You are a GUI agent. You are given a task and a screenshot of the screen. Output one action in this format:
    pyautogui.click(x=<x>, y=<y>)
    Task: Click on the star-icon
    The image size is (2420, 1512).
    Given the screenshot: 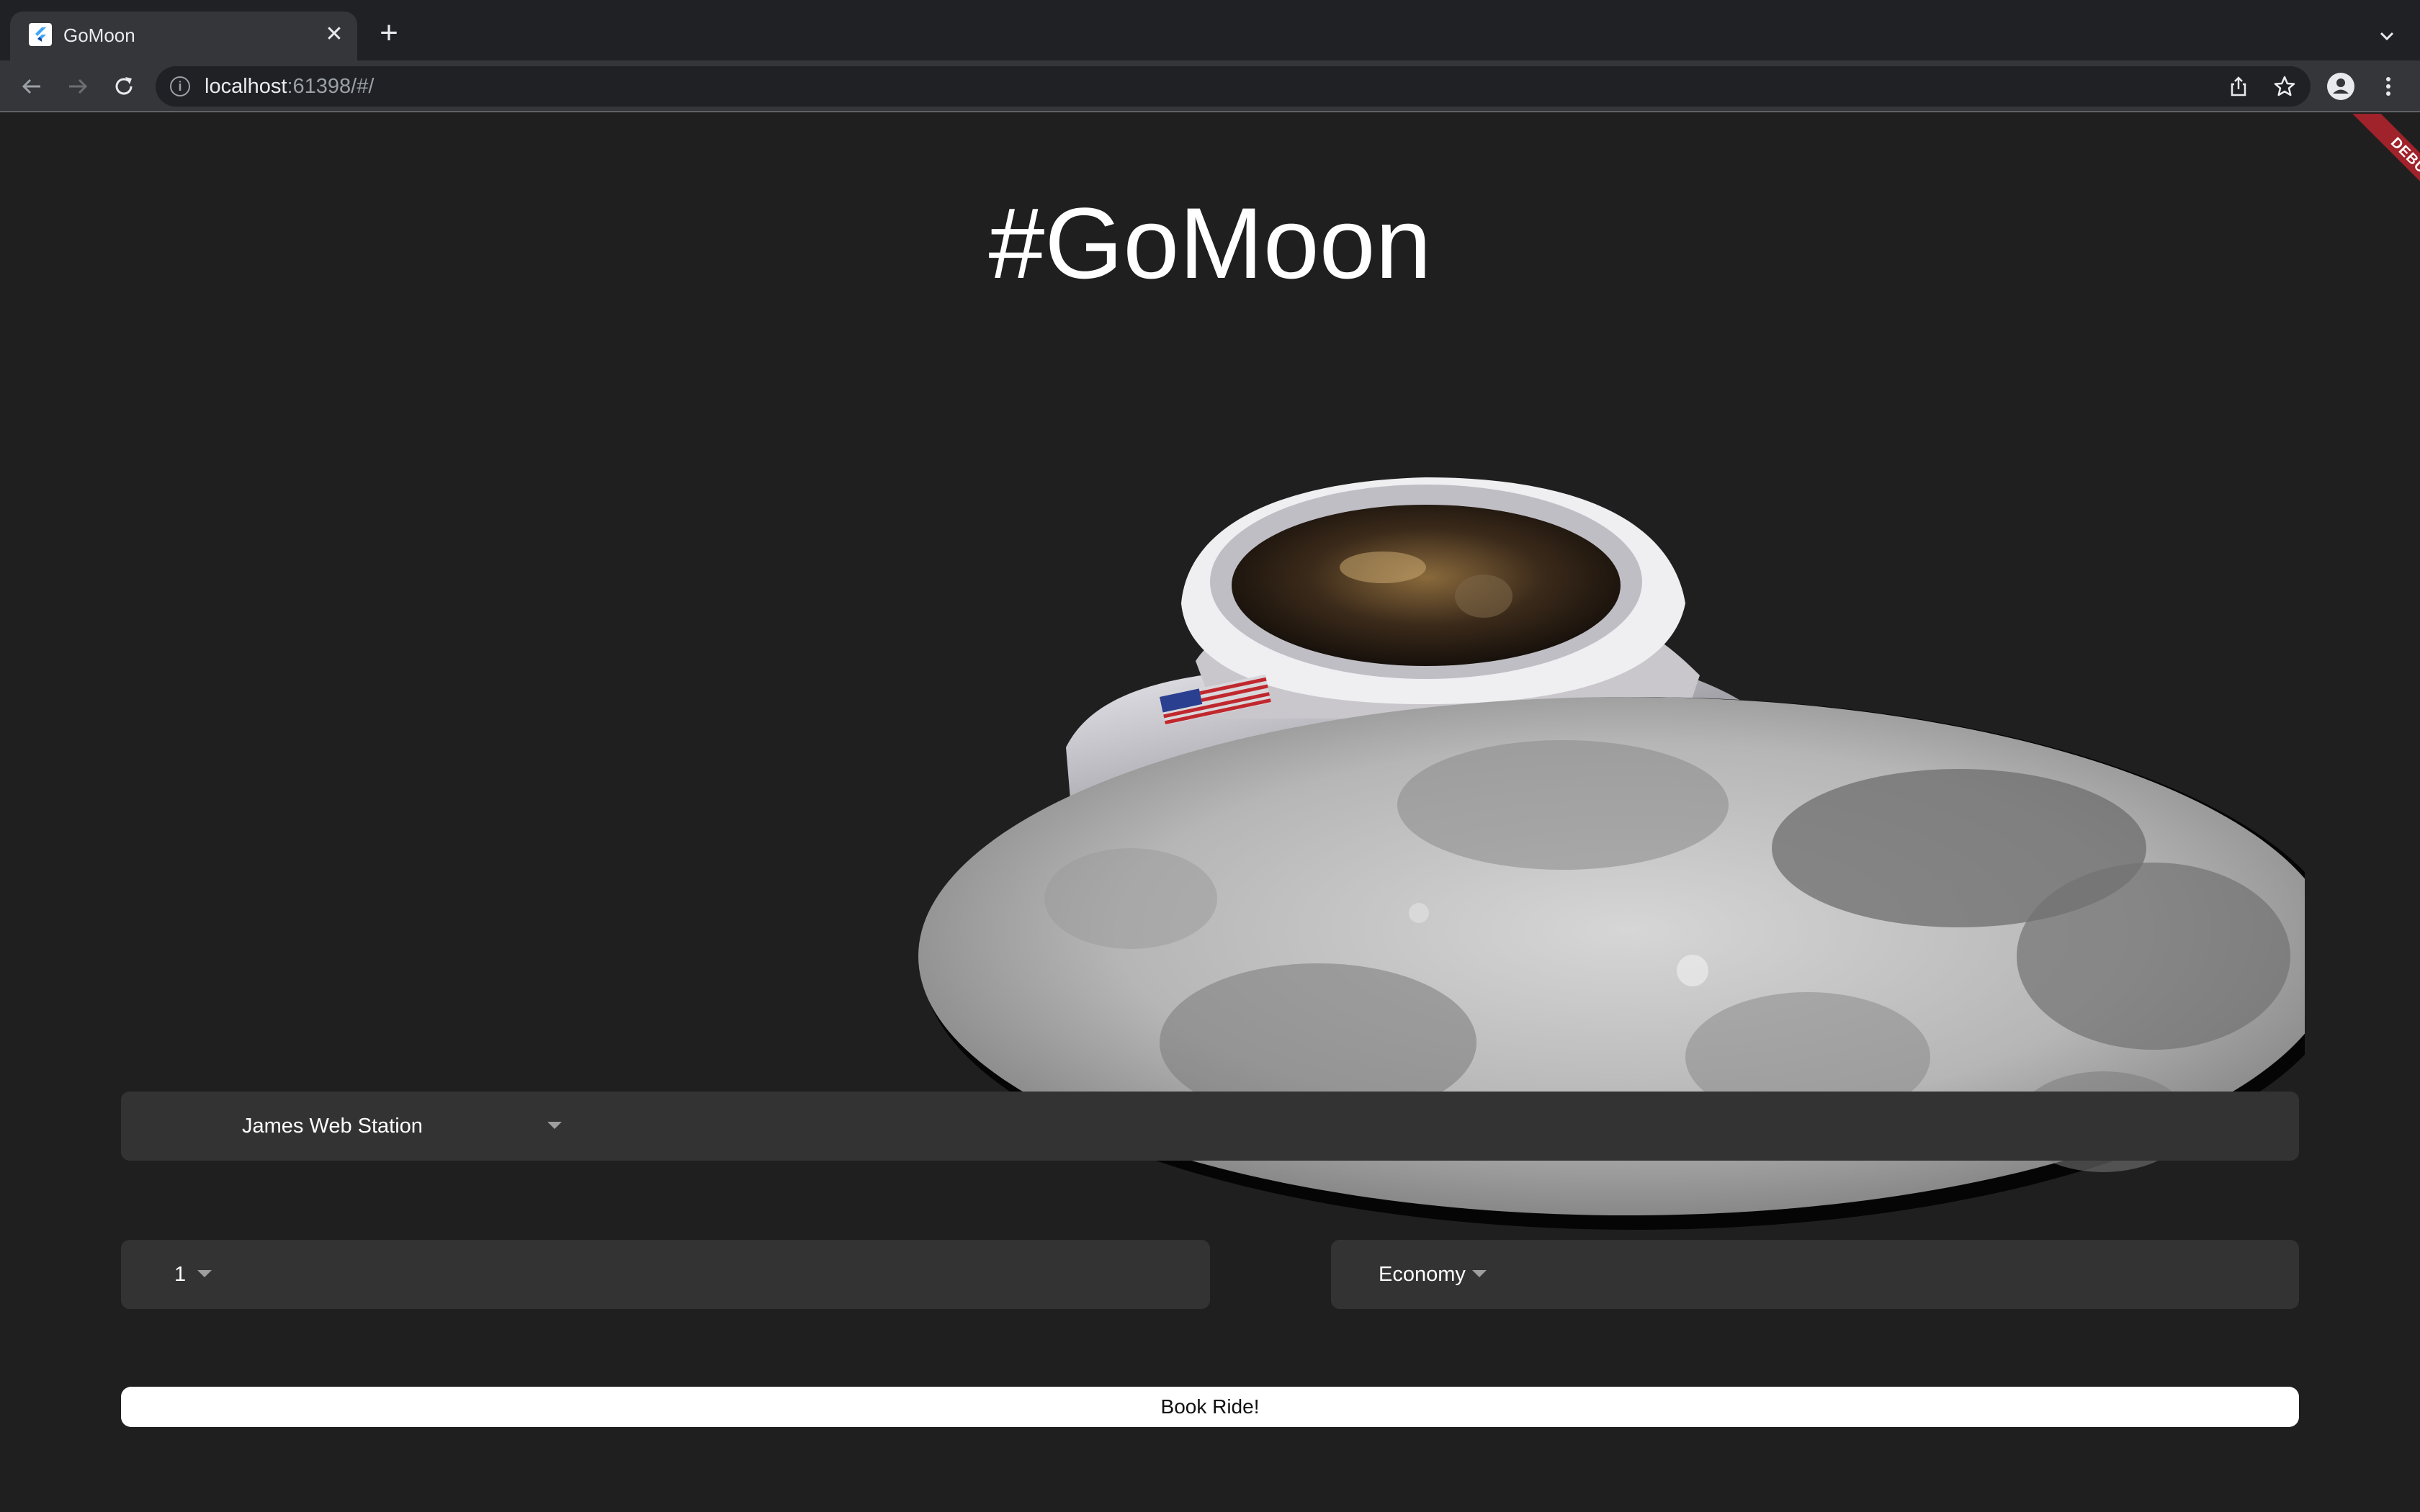 What is the action you would take?
    pyautogui.click(x=2284, y=86)
    